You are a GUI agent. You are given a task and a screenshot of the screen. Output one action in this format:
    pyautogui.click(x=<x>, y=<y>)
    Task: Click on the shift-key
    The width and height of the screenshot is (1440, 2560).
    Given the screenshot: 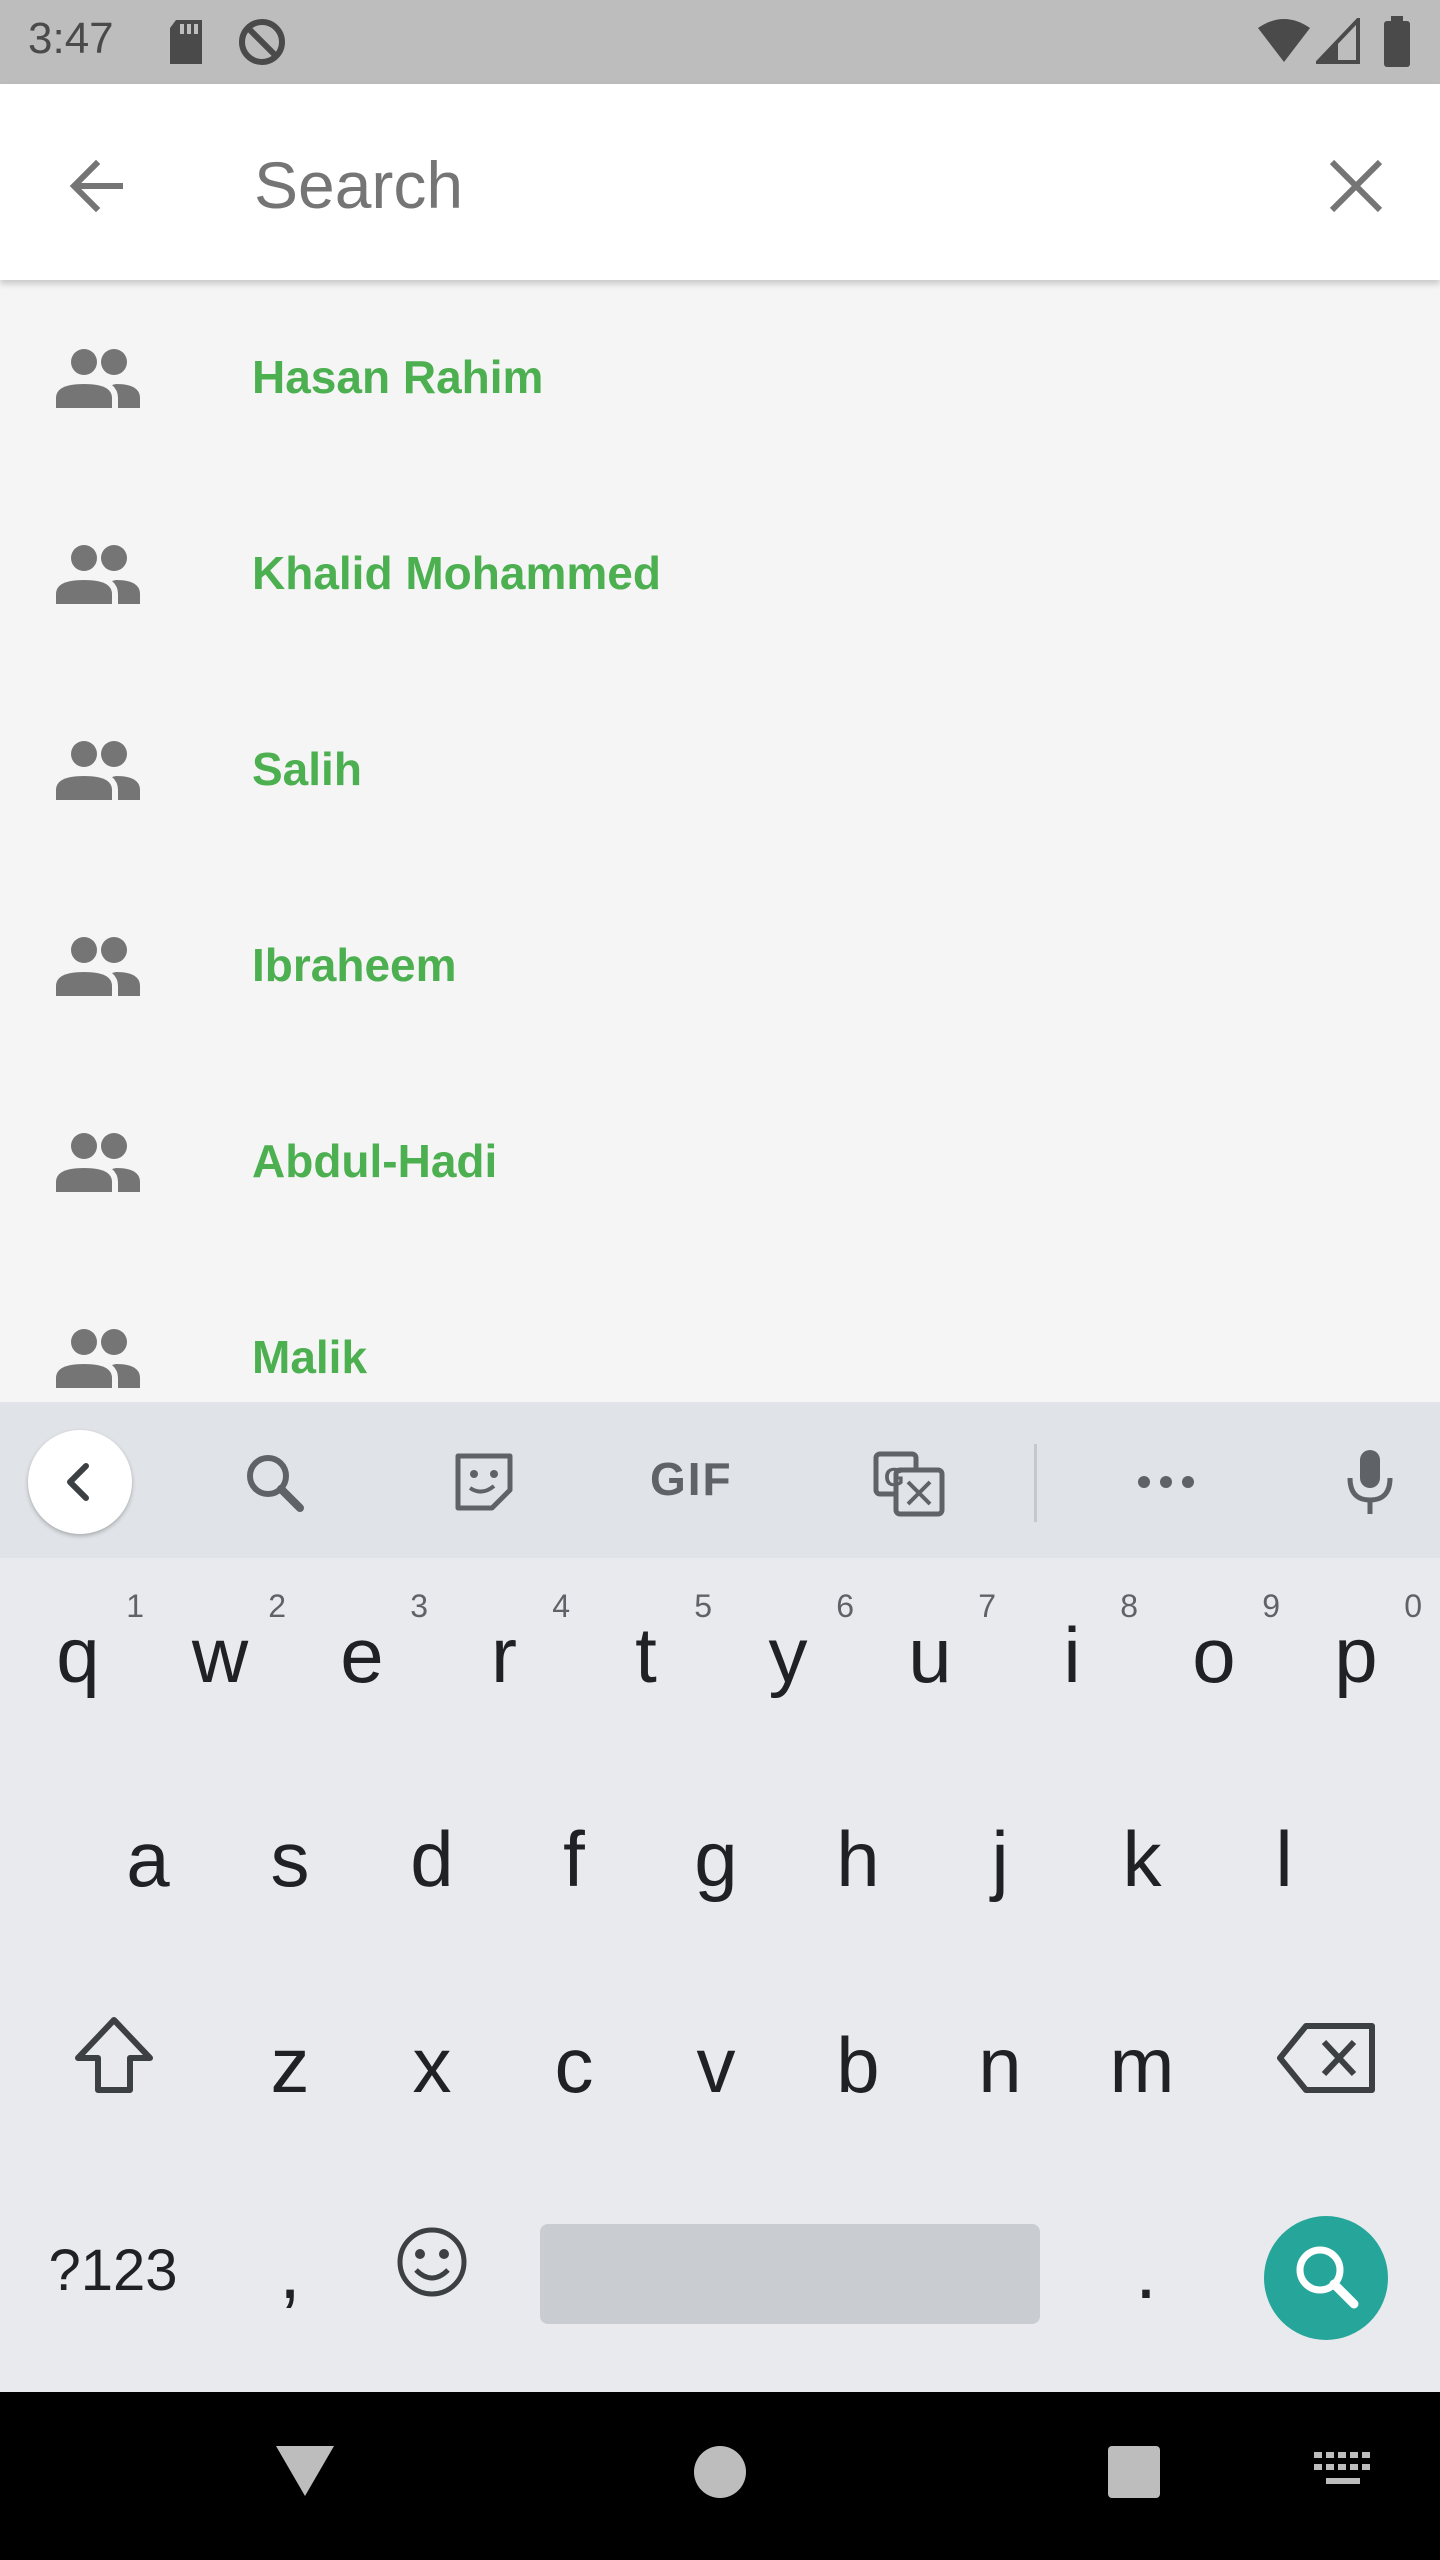 What is the action you would take?
    pyautogui.click(x=114, y=2058)
    